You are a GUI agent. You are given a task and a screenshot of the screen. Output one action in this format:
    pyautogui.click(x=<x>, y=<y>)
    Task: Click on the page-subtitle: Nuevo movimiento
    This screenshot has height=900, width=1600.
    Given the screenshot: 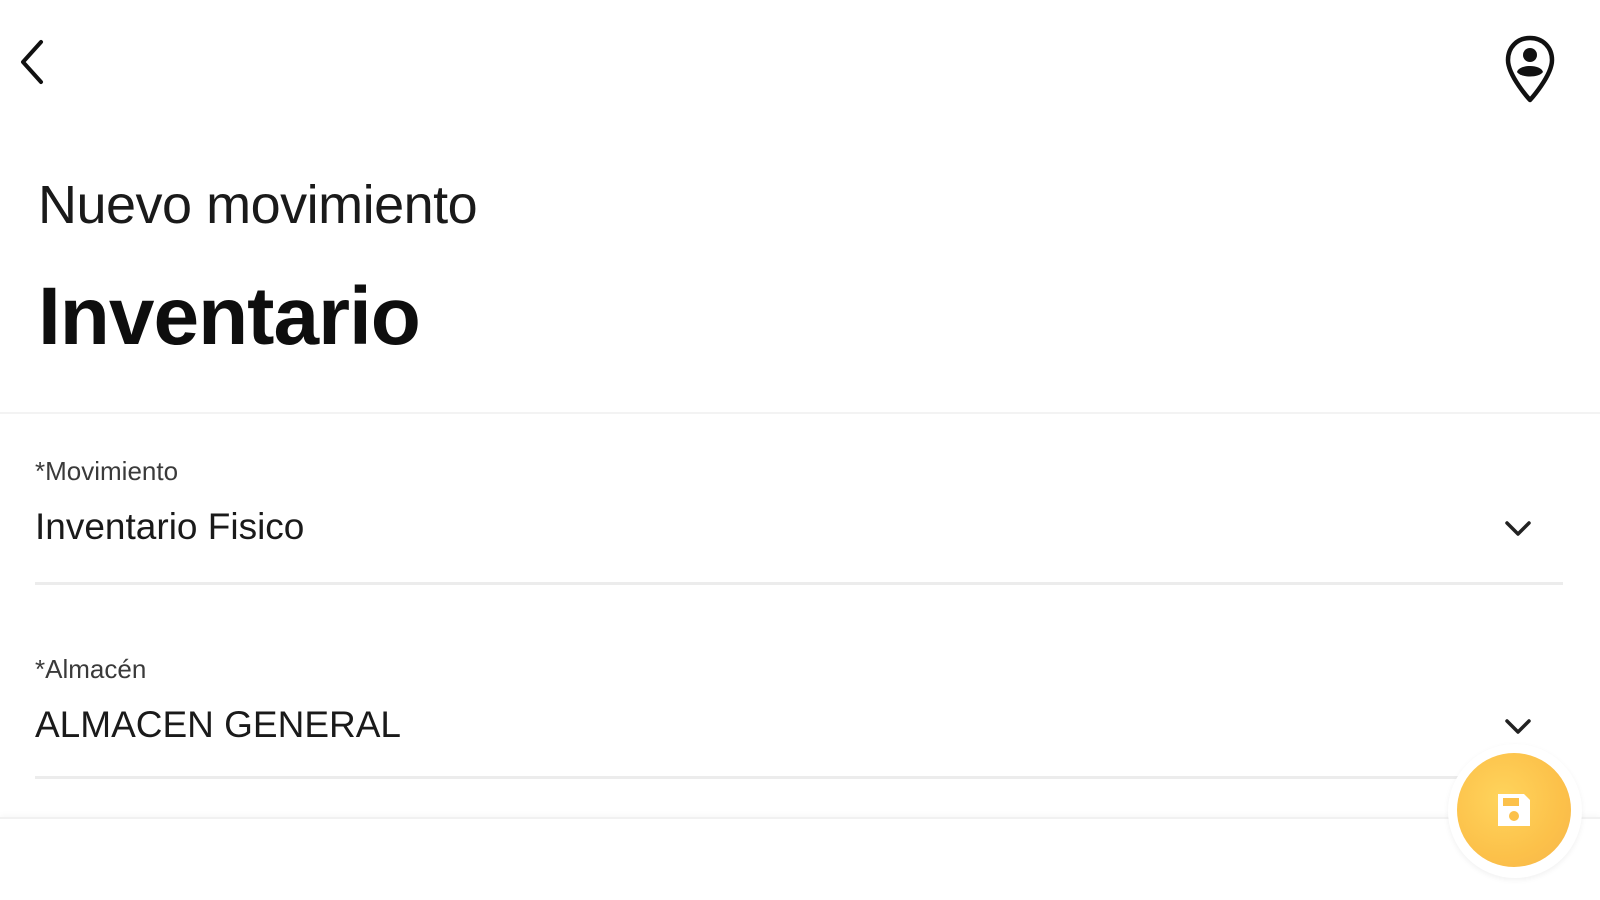 What is the action you would take?
    pyautogui.click(x=258, y=205)
    